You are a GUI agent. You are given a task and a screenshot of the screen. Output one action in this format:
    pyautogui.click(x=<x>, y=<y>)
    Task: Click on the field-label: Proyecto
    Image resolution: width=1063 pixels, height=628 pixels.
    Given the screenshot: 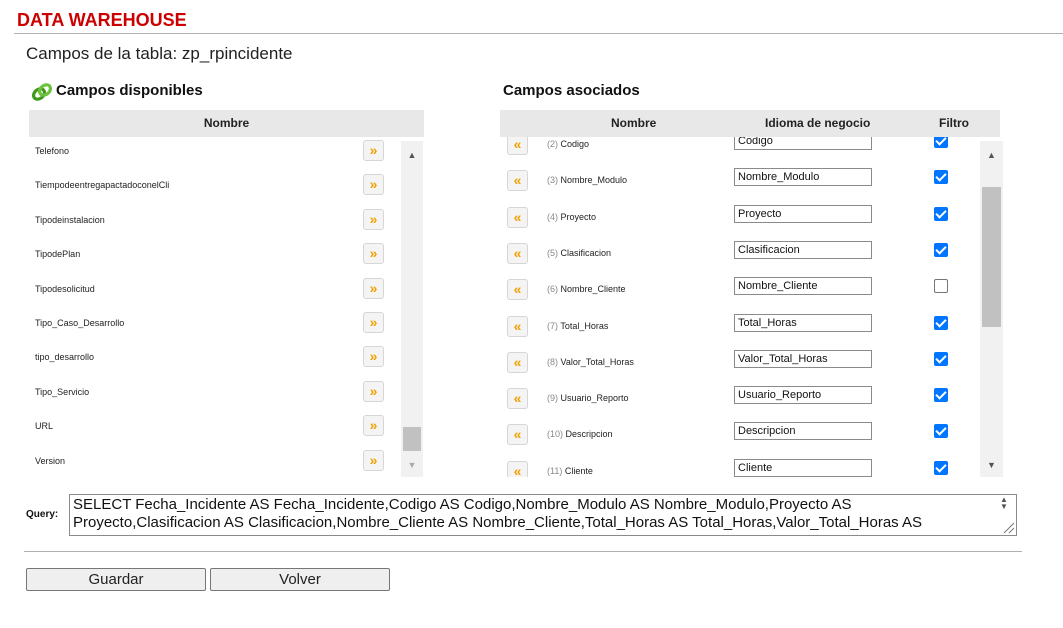 What is the action you would take?
    pyautogui.click(x=578, y=216)
    